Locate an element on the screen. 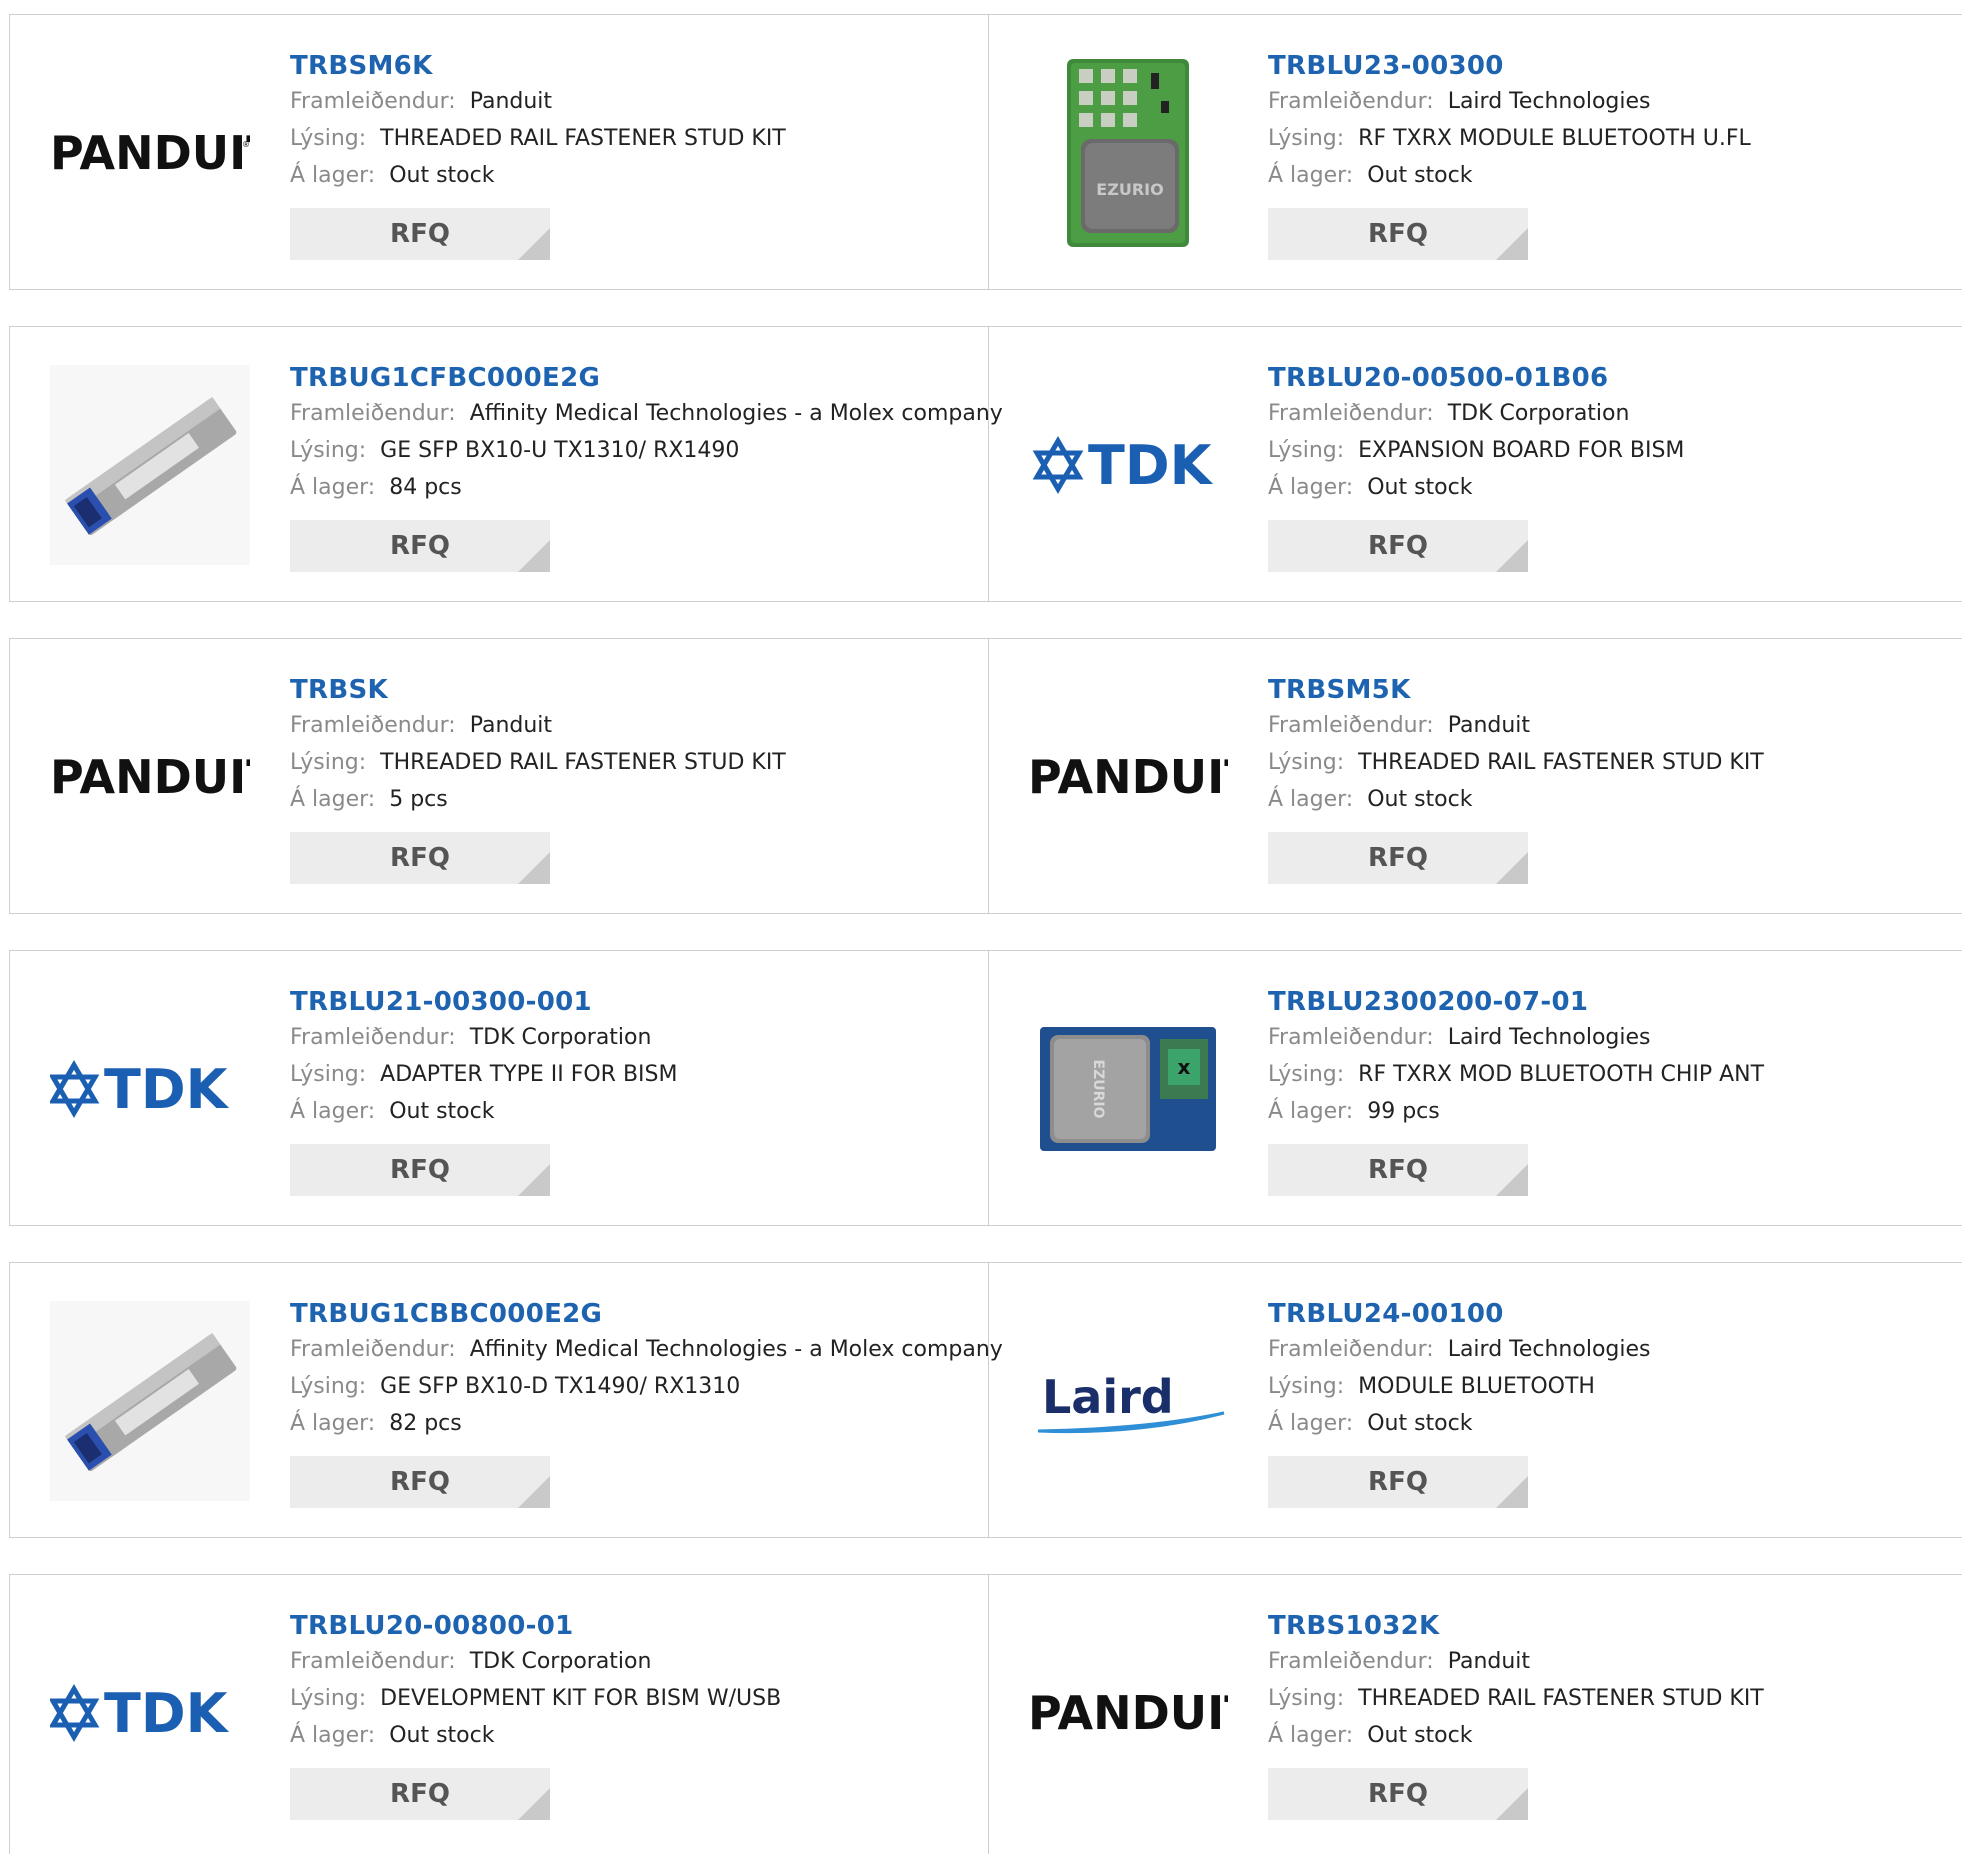  part-number-link: TRBLU2300200-07-01 is located at coordinates (1516, 1002).